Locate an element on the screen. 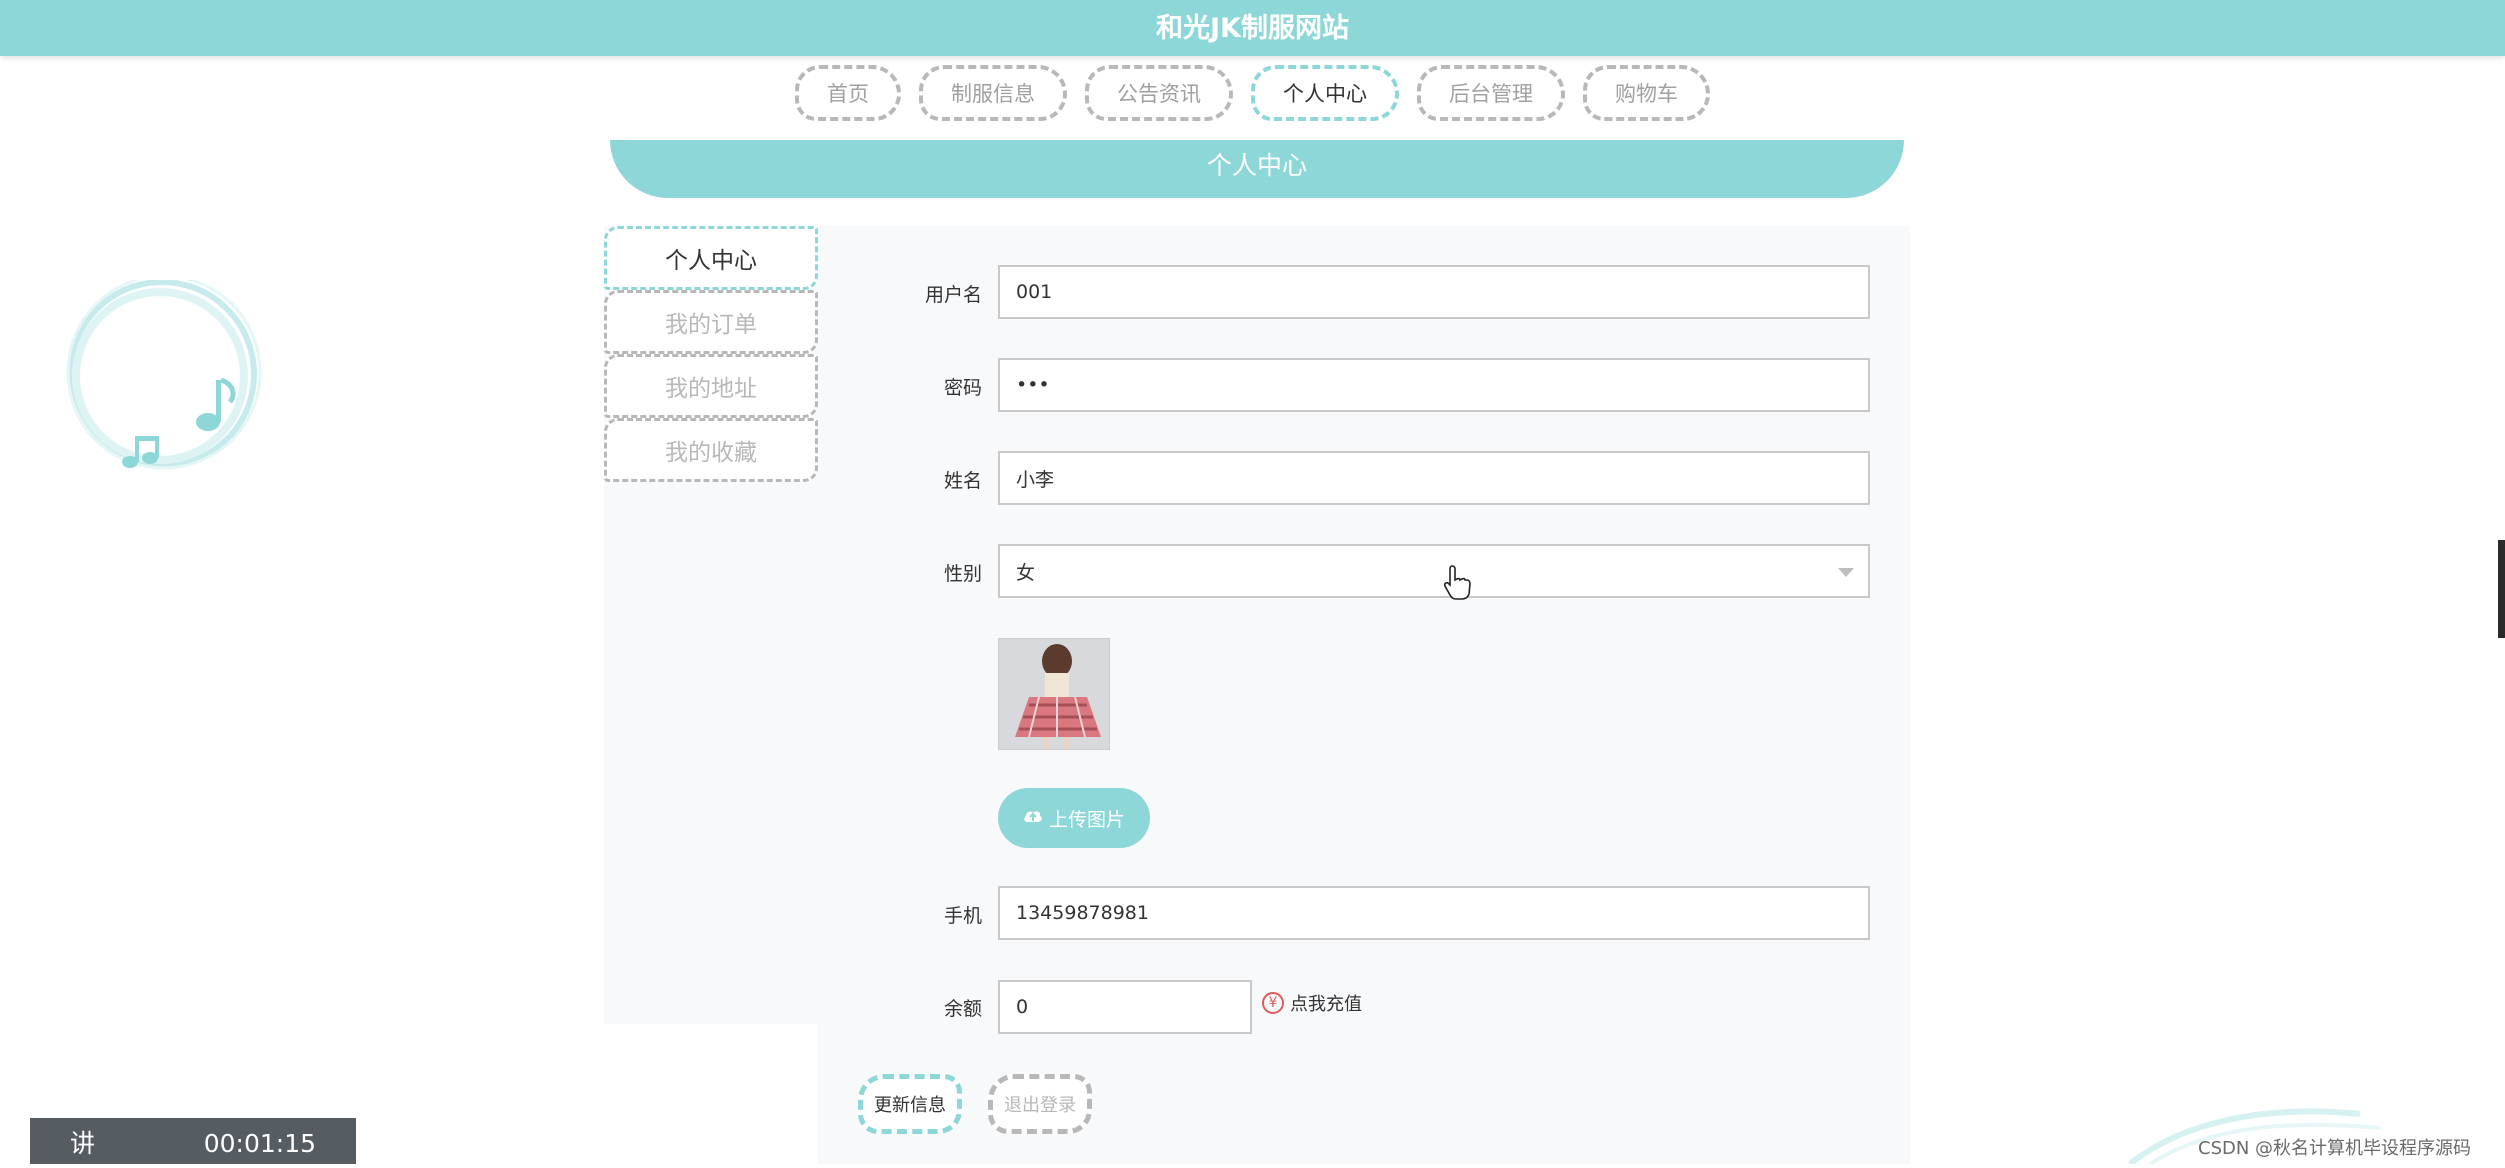  username-input is located at coordinates (1434, 292).